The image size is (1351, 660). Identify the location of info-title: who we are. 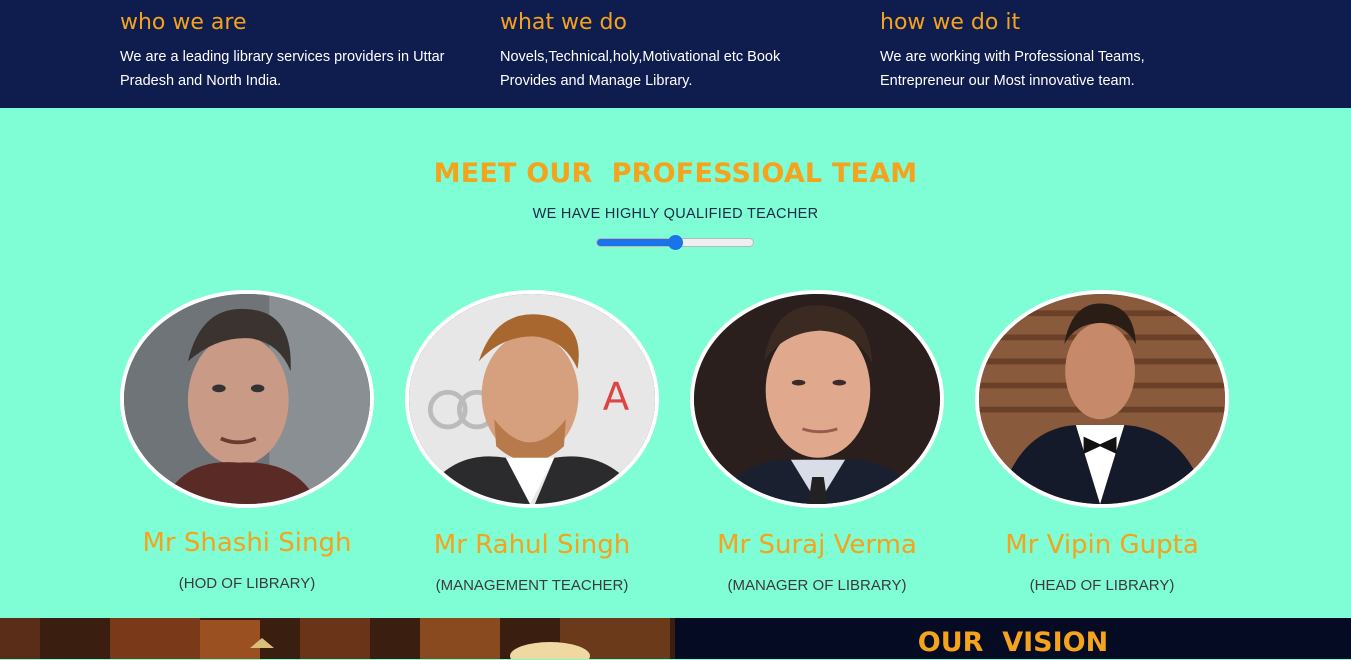
(183, 22).